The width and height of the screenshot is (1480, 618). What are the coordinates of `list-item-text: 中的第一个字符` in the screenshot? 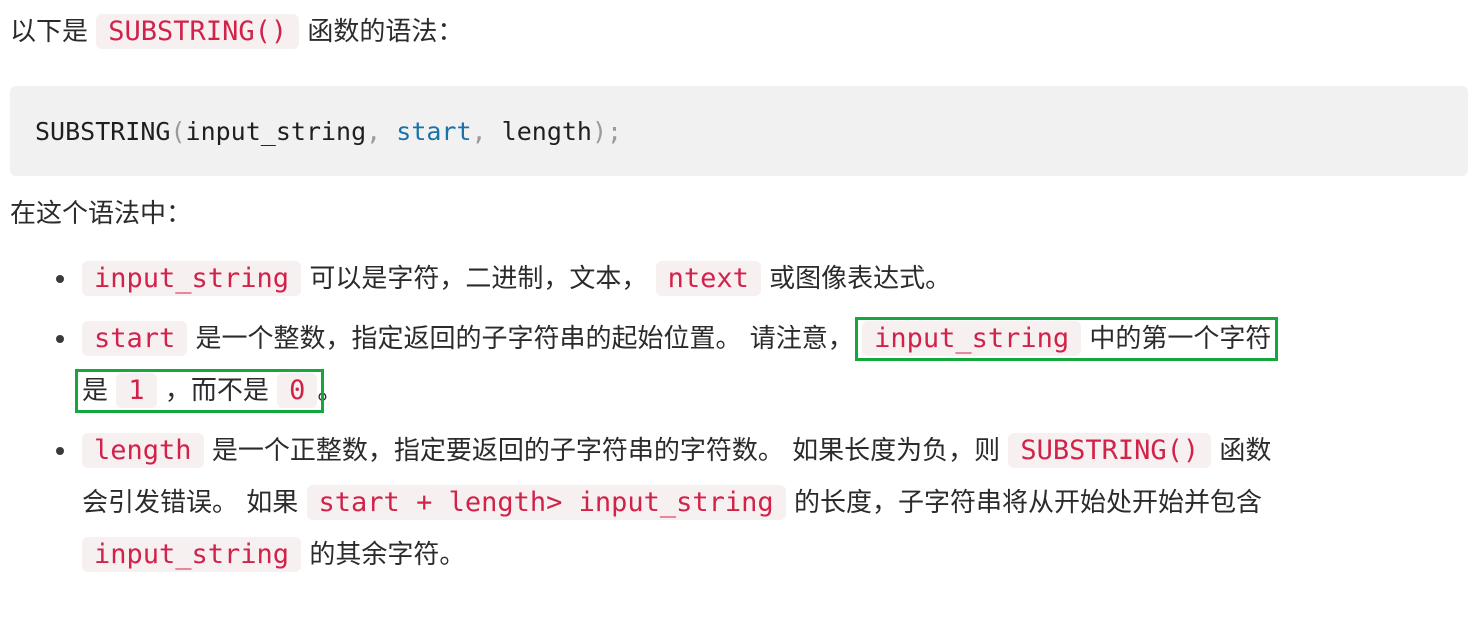 It's located at (1180, 339).